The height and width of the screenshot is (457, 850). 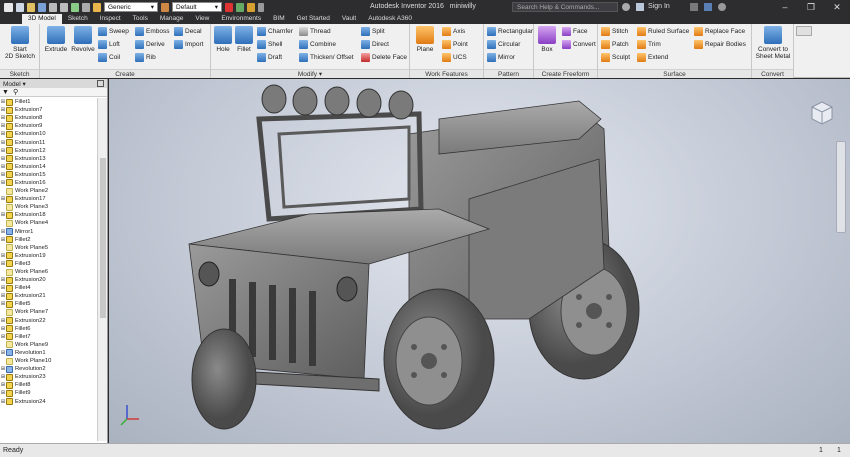 What do you see at coordinates (140, 19) in the screenshot?
I see `tab-tools: Tools` at bounding box center [140, 19].